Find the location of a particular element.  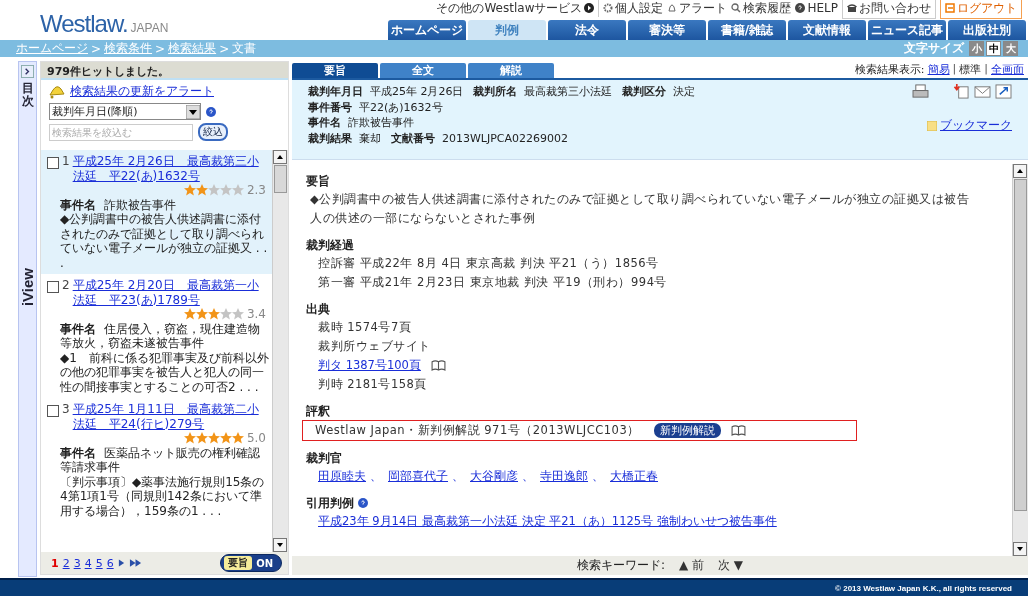

page-link: 1 is located at coordinates (55, 563).